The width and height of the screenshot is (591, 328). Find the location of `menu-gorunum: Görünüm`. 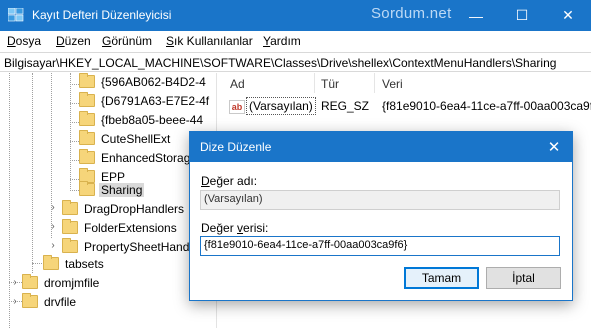

menu-gorunum: Görünüm is located at coordinates (127, 41).